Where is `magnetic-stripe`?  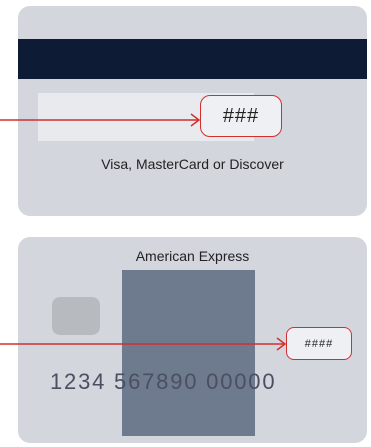 magnetic-stripe is located at coordinates (192, 59).